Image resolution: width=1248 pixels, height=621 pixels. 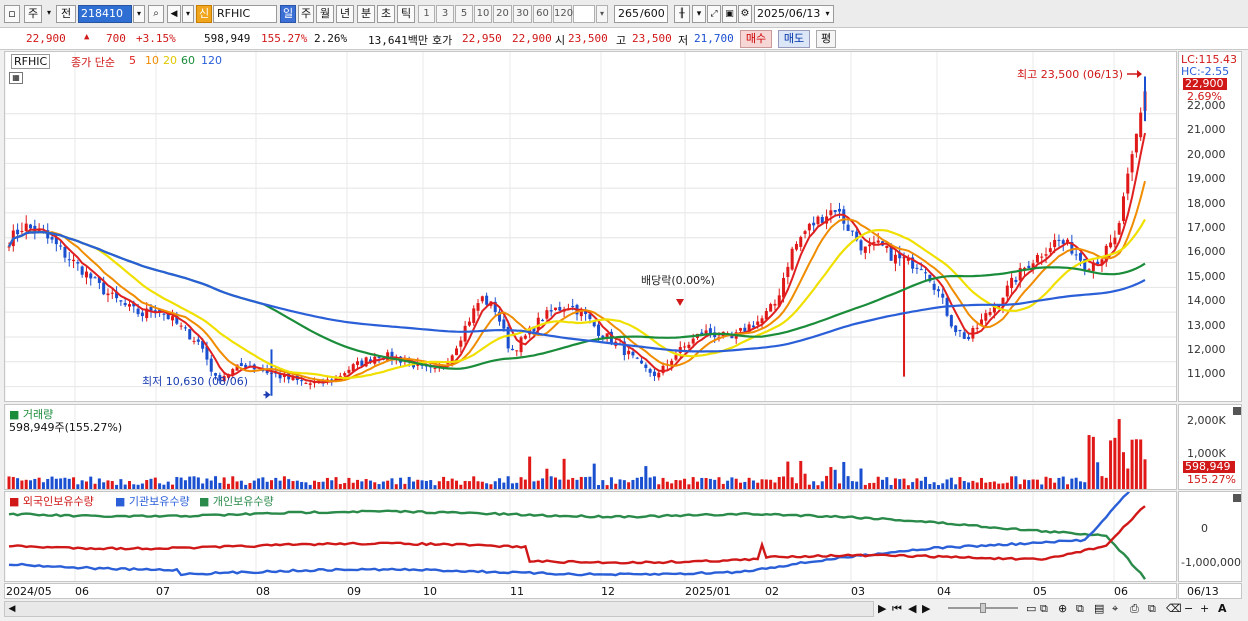 I want to click on interval-1: 1, so click(x=426, y=14).